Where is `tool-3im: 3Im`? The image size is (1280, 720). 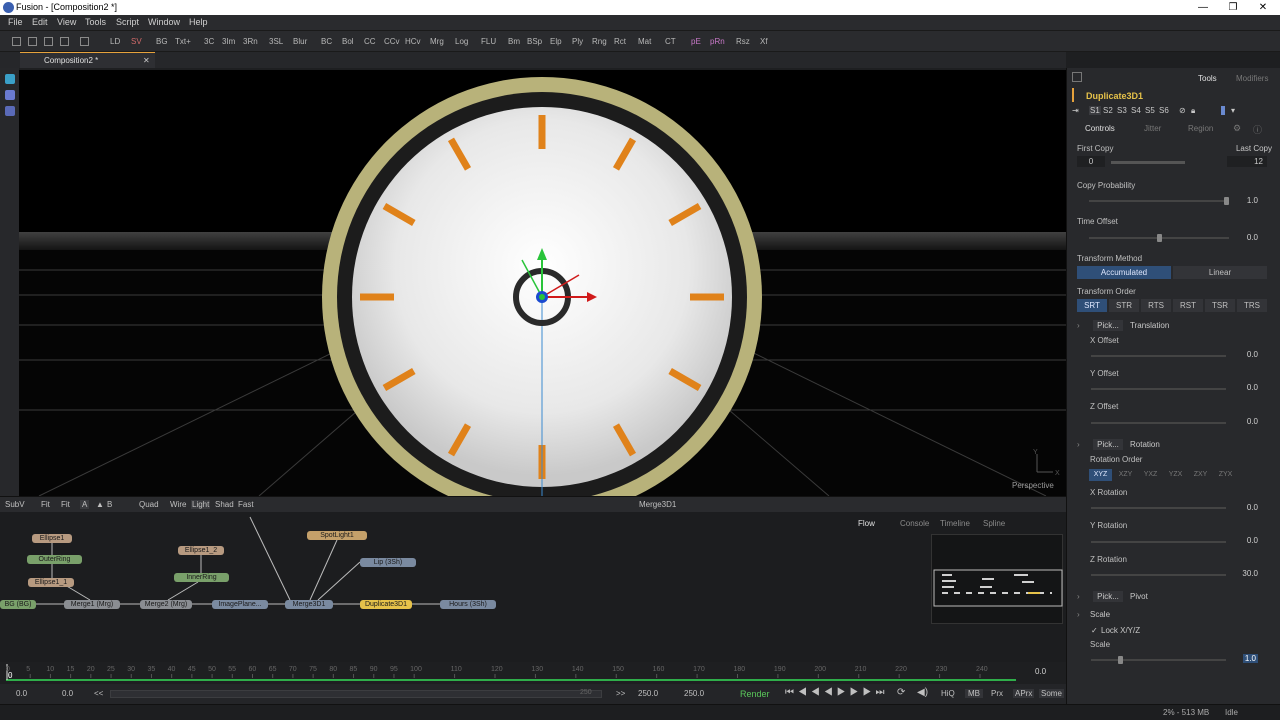 tool-3im: 3Im is located at coordinates (228, 41).